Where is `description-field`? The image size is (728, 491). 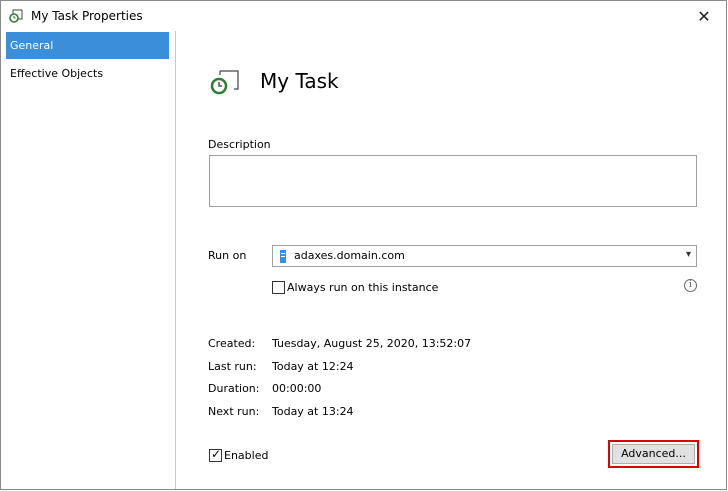 description-field is located at coordinates (453, 181).